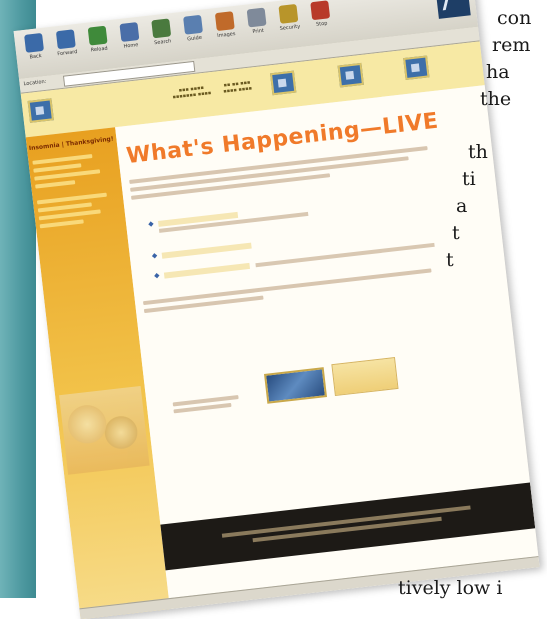  I want to click on stop-button: Stop, so click(320, 14).